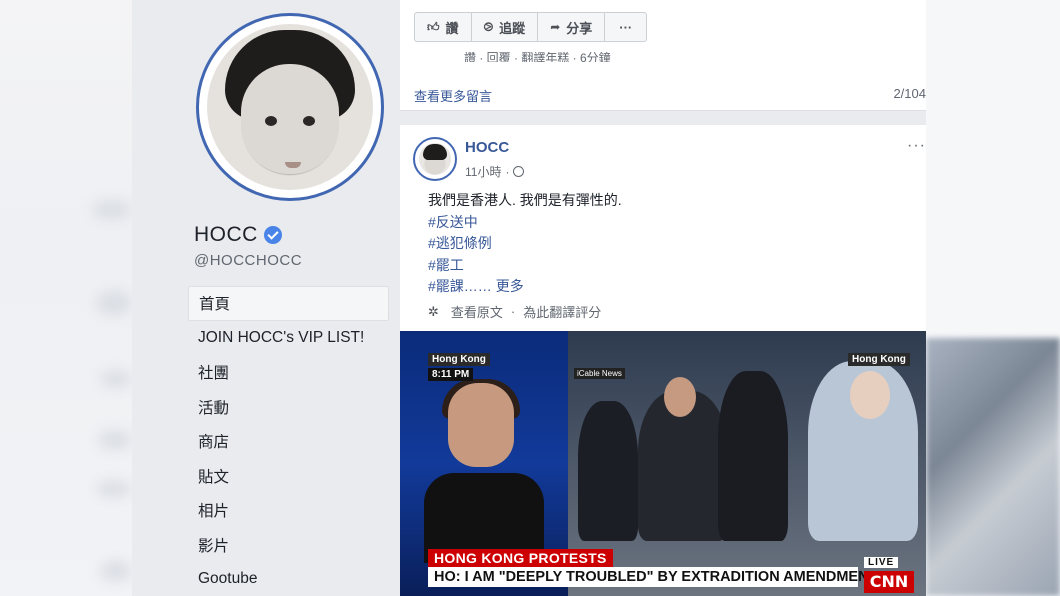  I want to click on like-label: 讚, so click(452, 28).